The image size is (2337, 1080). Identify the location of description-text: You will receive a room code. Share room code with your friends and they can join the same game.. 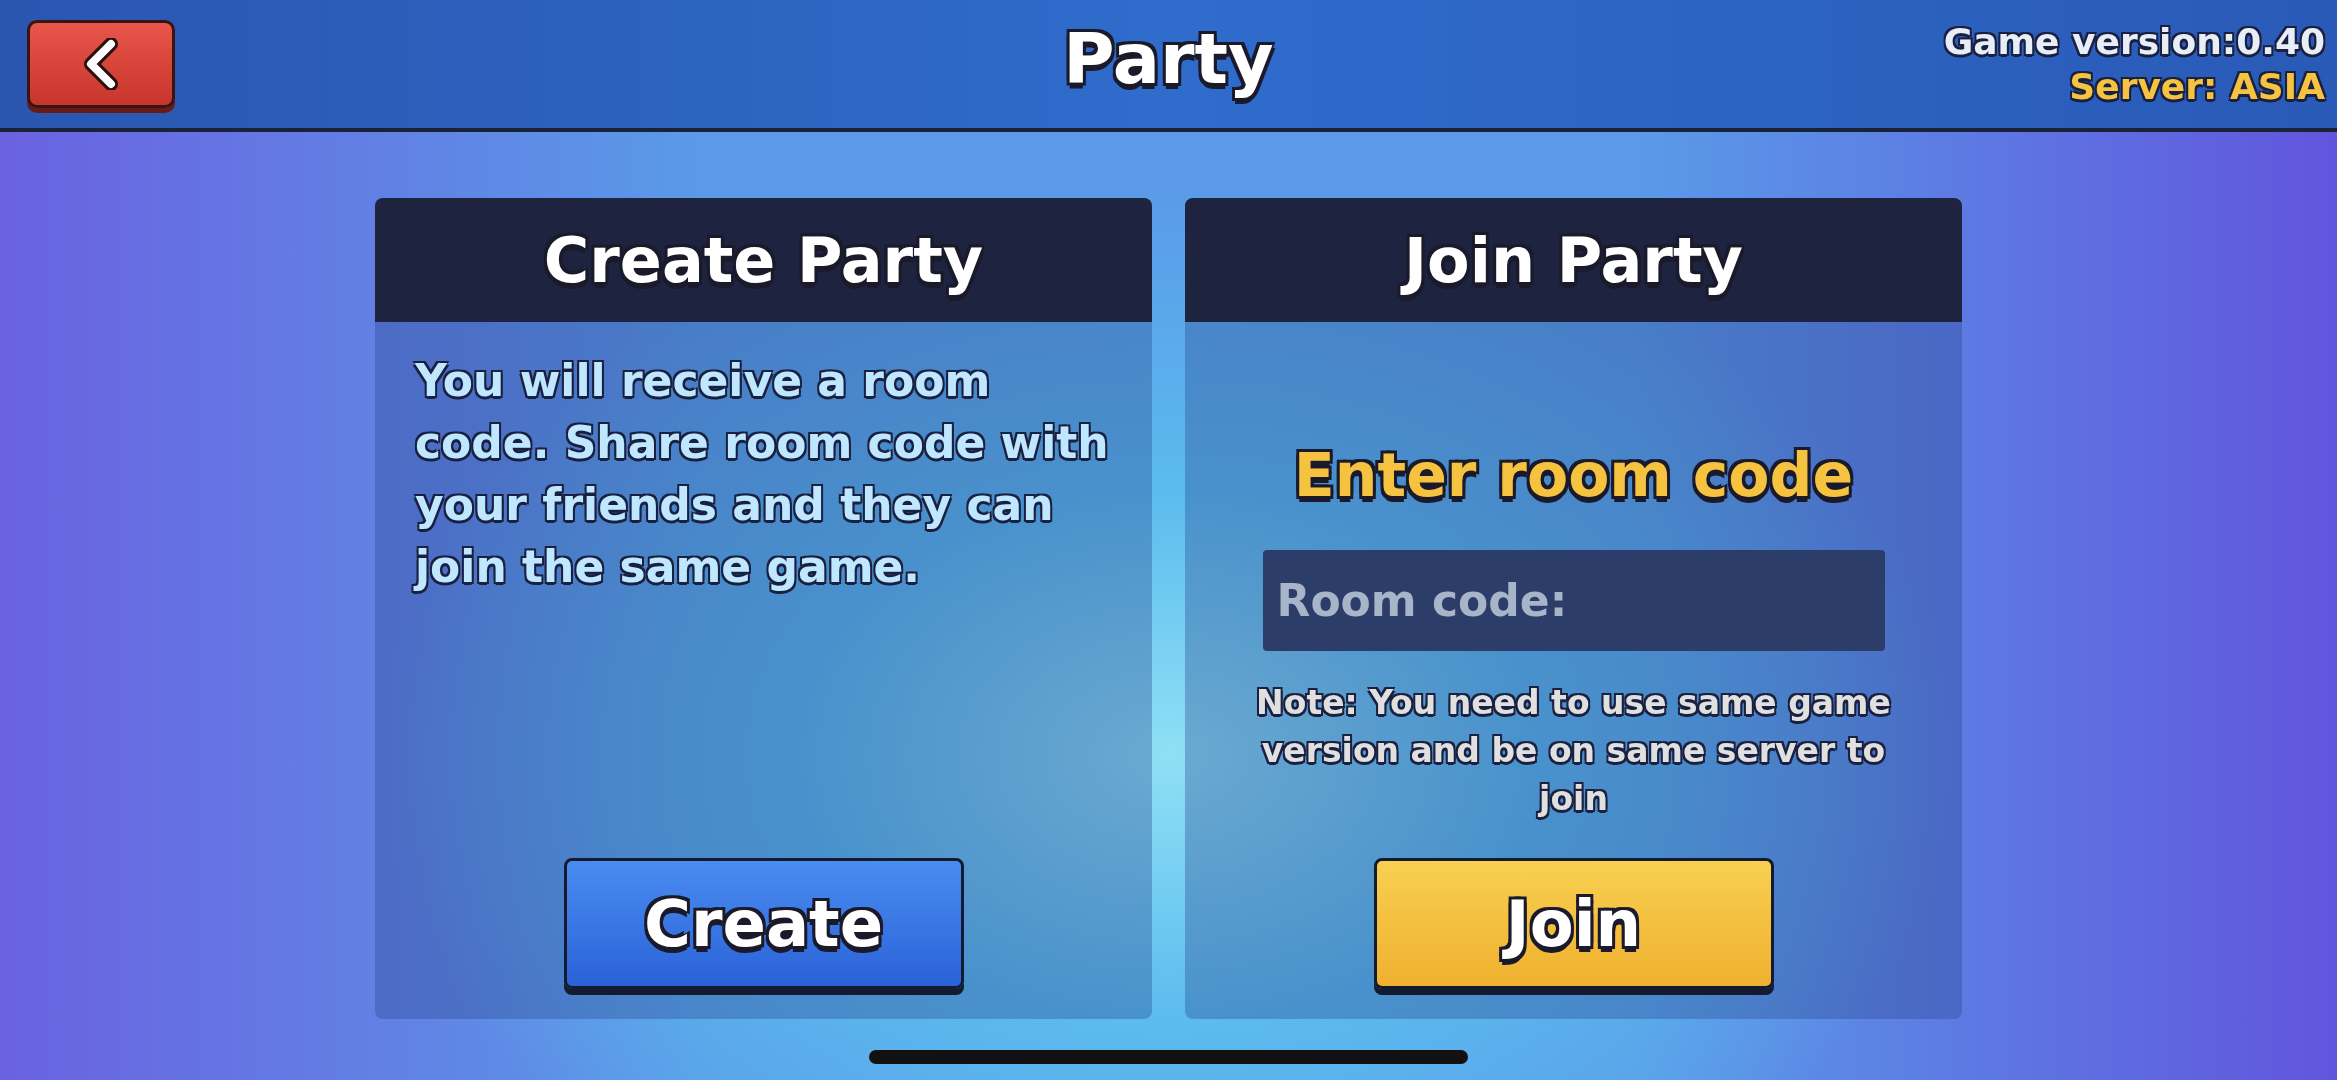
(762, 474).